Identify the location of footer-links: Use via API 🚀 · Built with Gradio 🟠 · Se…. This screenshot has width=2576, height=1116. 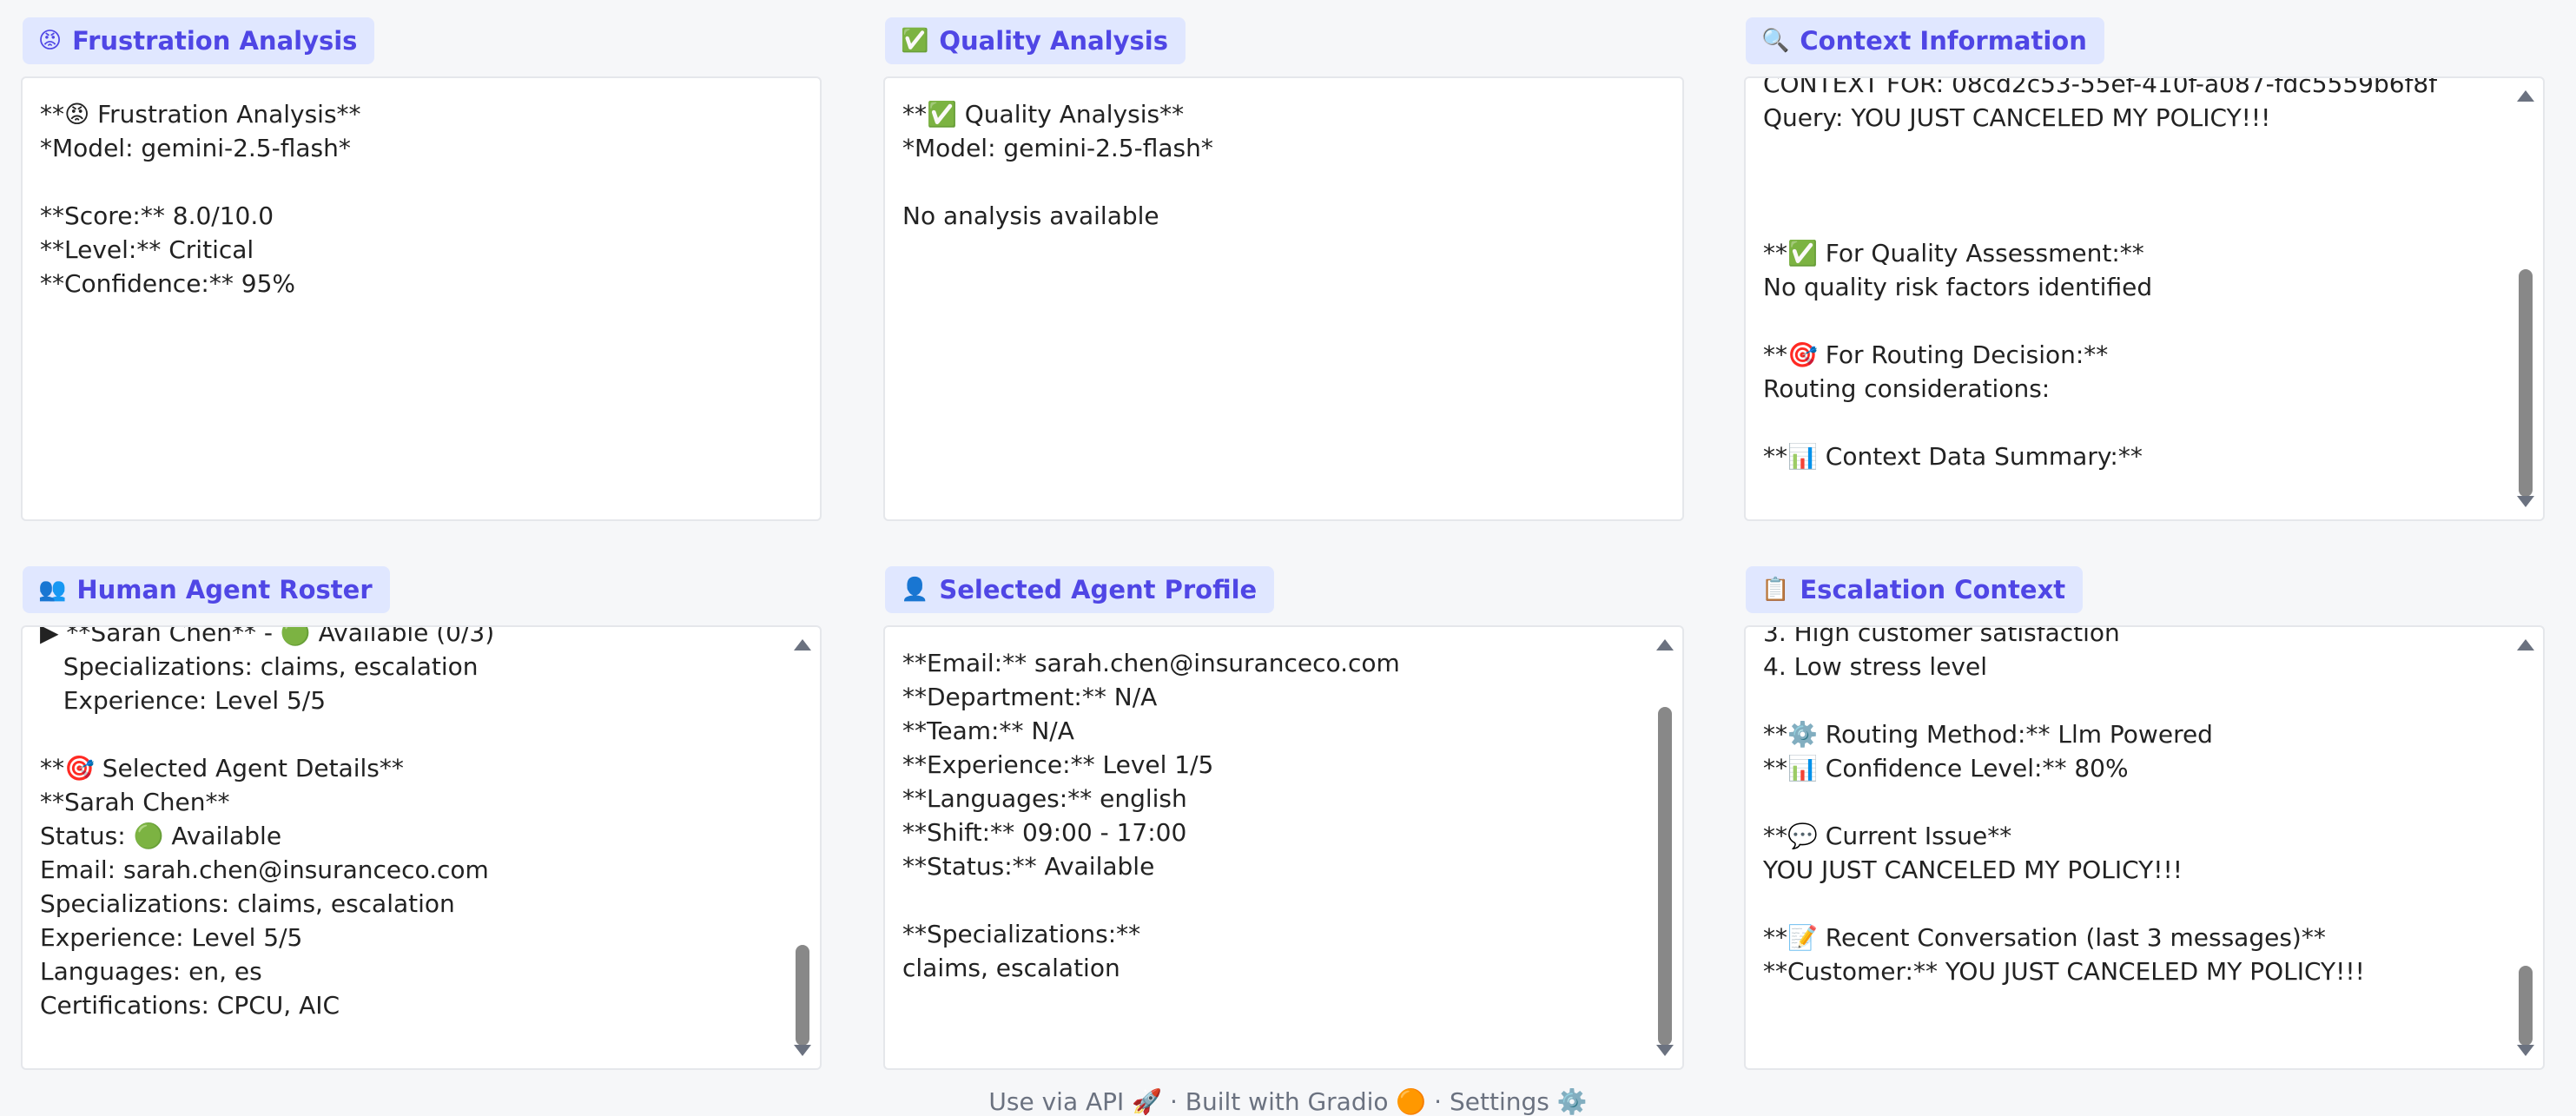
(1288, 1101).